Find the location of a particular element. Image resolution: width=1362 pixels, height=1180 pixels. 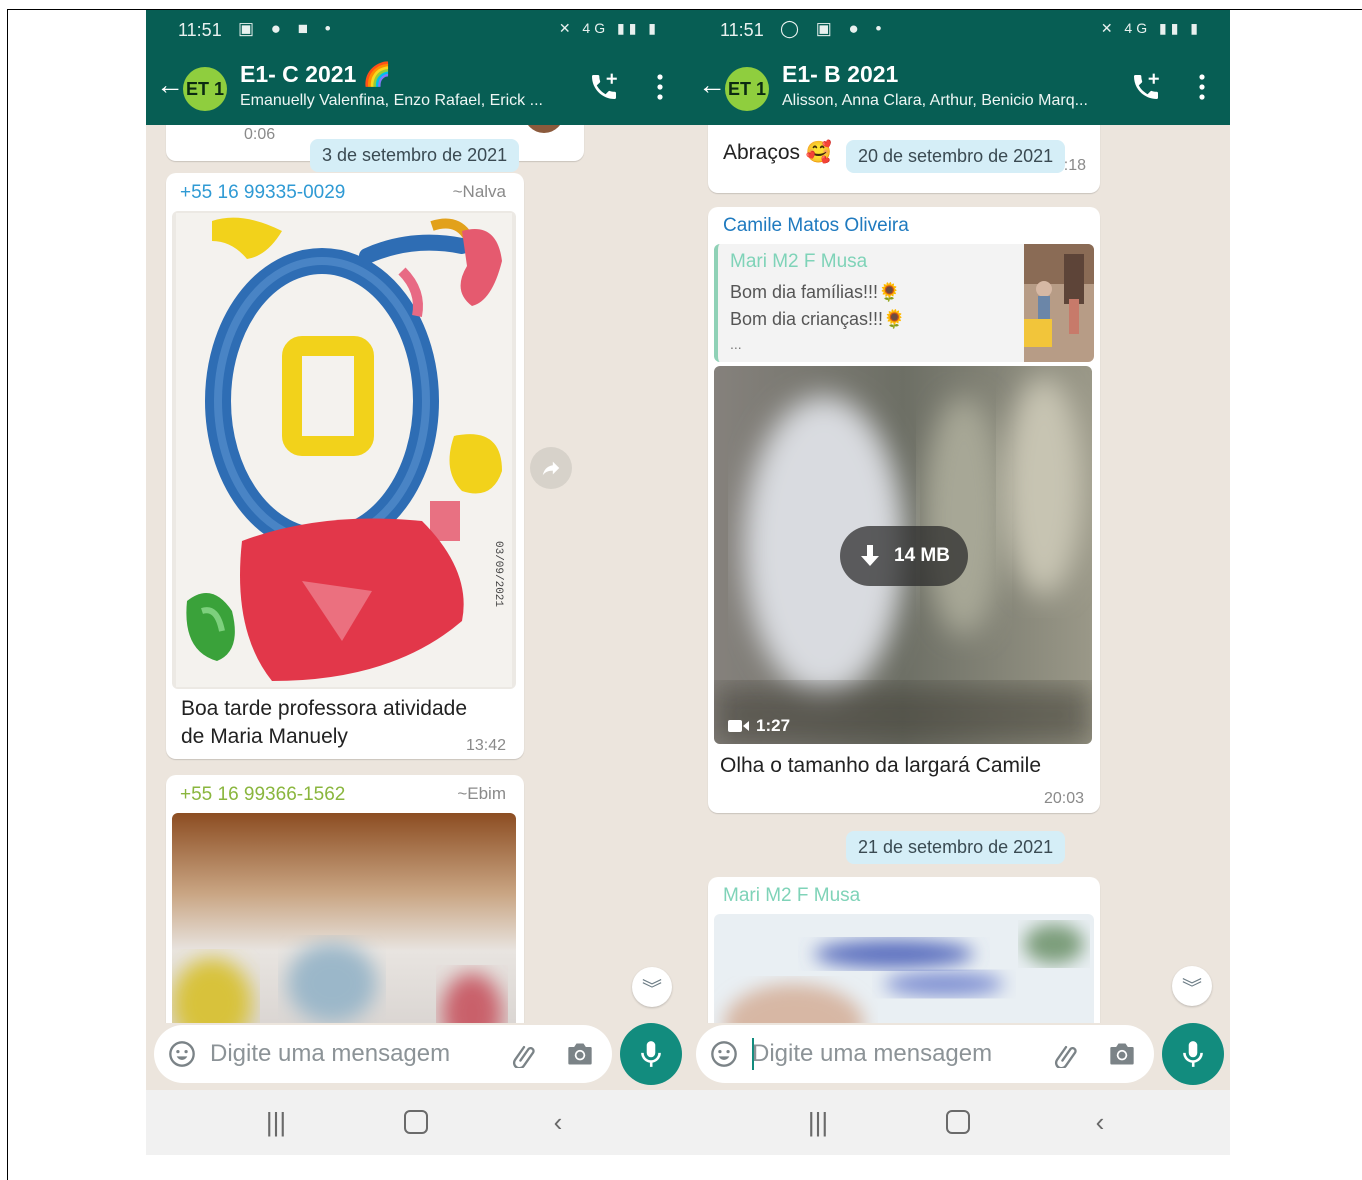

drawing-image: 03/09/2021 is located at coordinates (344, 450).